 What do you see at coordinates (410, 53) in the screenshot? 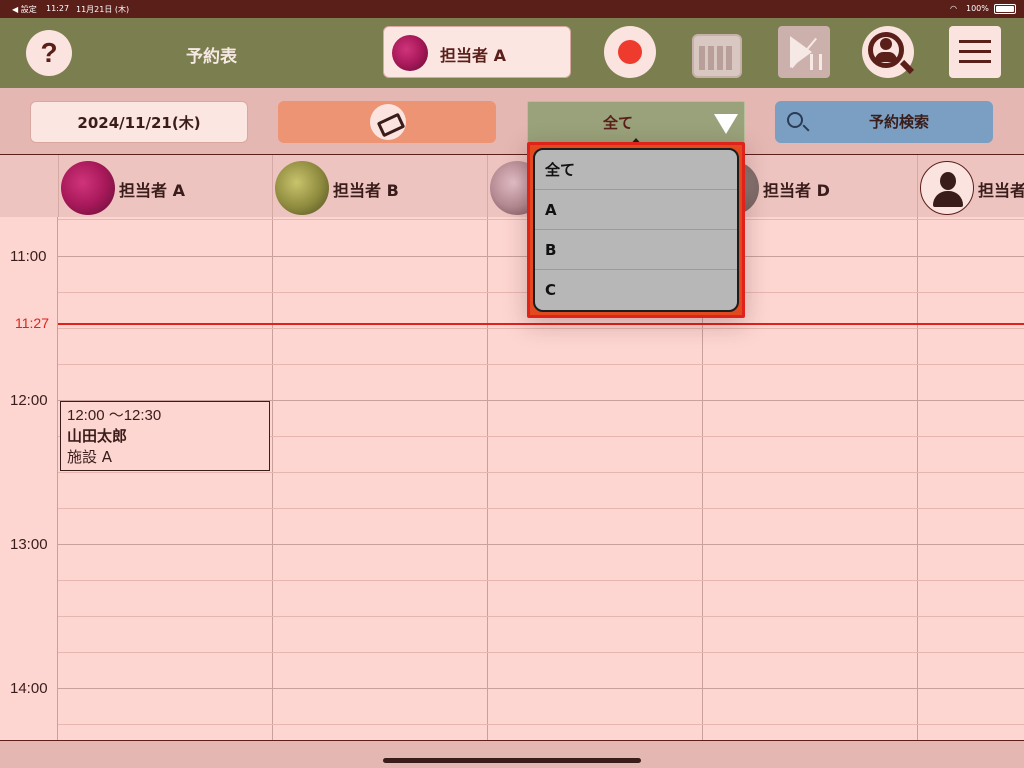
I see `staff-avatar` at bounding box center [410, 53].